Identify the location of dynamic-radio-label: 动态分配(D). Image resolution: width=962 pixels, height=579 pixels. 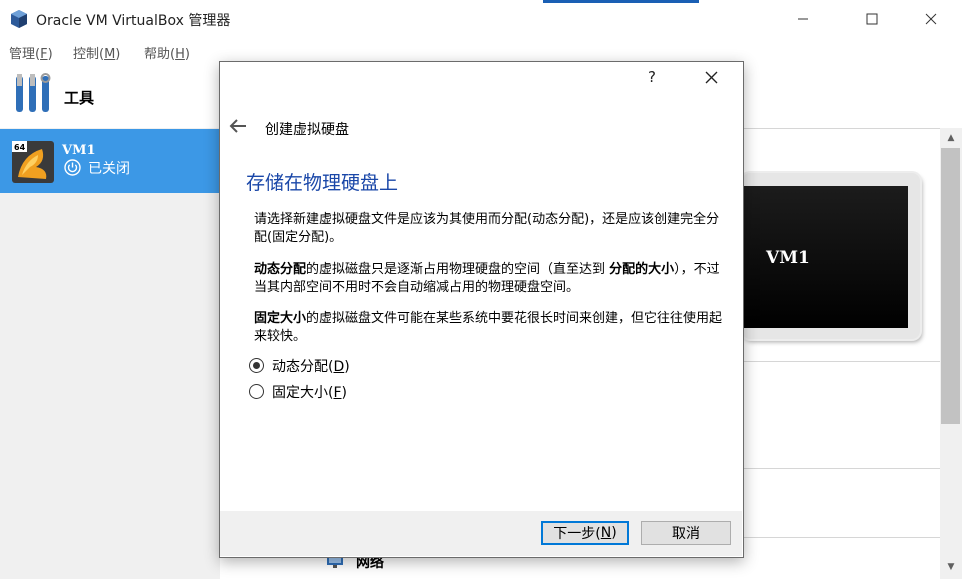
(311, 366).